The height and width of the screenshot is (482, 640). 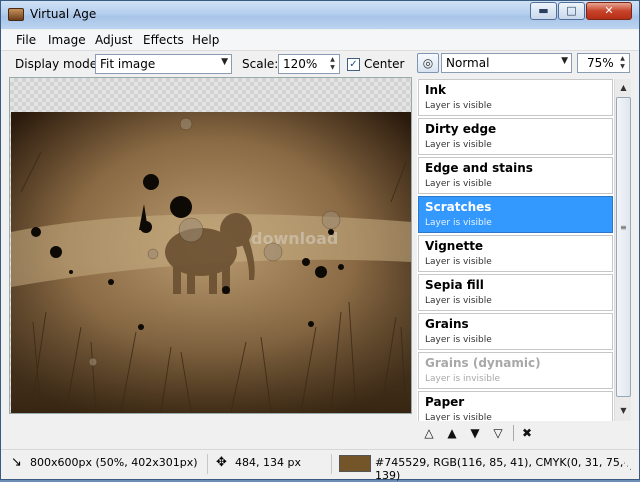 I want to click on menu-file: File, so click(x=26, y=40).